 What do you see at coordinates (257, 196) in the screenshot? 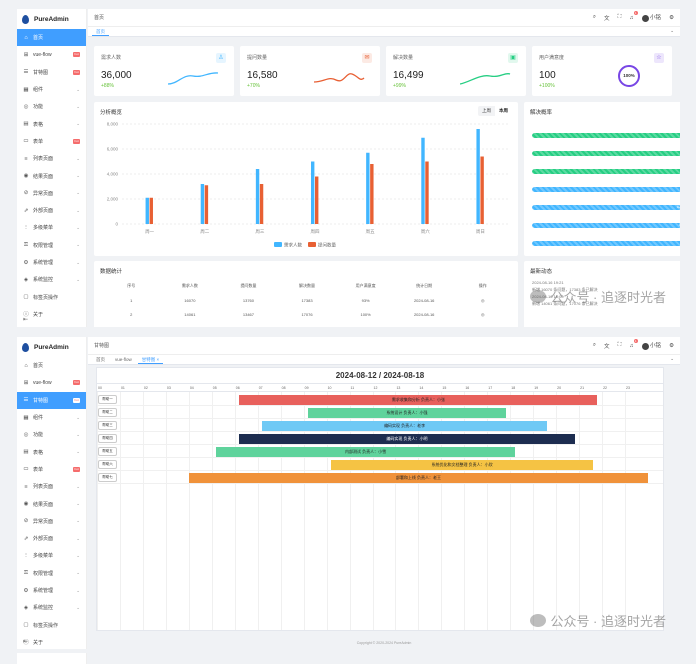
I see `bar-周三-0` at bounding box center [257, 196].